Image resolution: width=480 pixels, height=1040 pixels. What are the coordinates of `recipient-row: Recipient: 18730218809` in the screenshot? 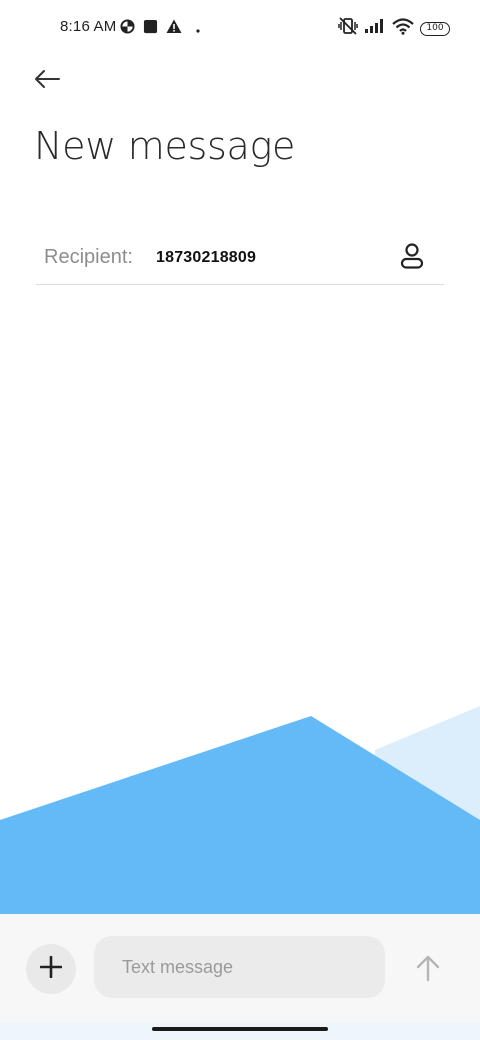 It's located at (240, 258).